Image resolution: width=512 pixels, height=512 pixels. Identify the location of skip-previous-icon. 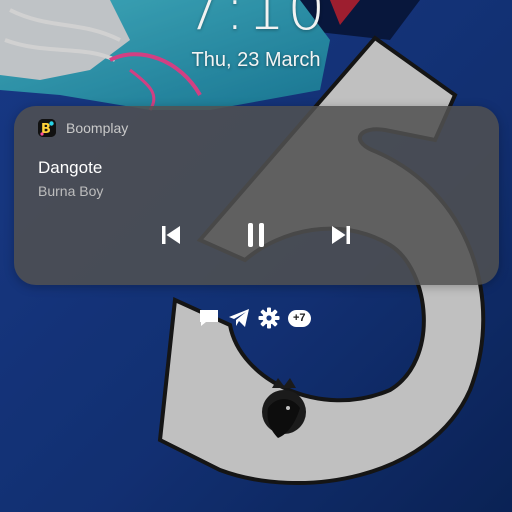
(171, 235).